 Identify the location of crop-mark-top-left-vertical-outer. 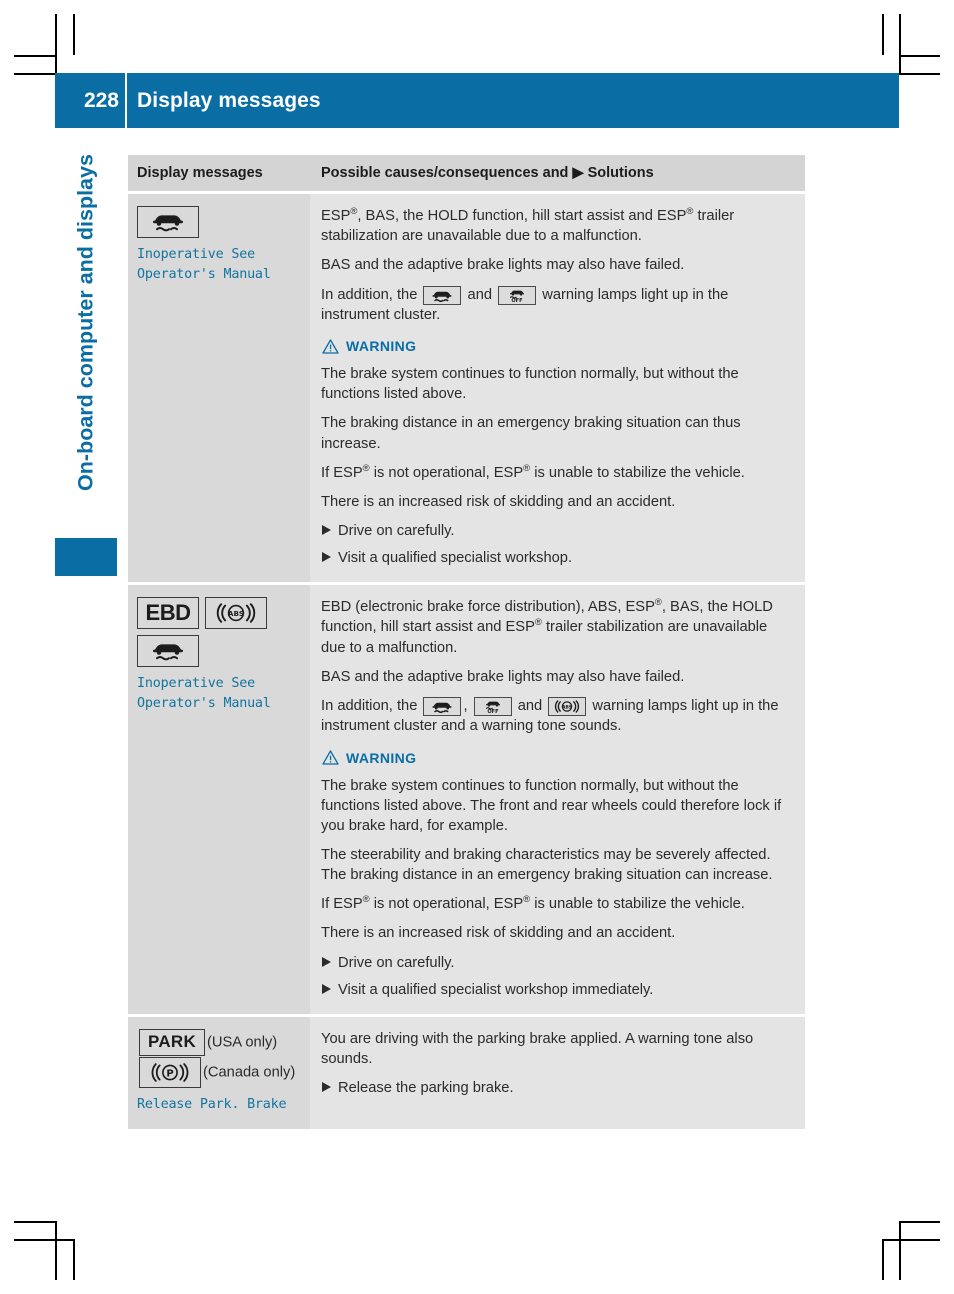
(56, 43).